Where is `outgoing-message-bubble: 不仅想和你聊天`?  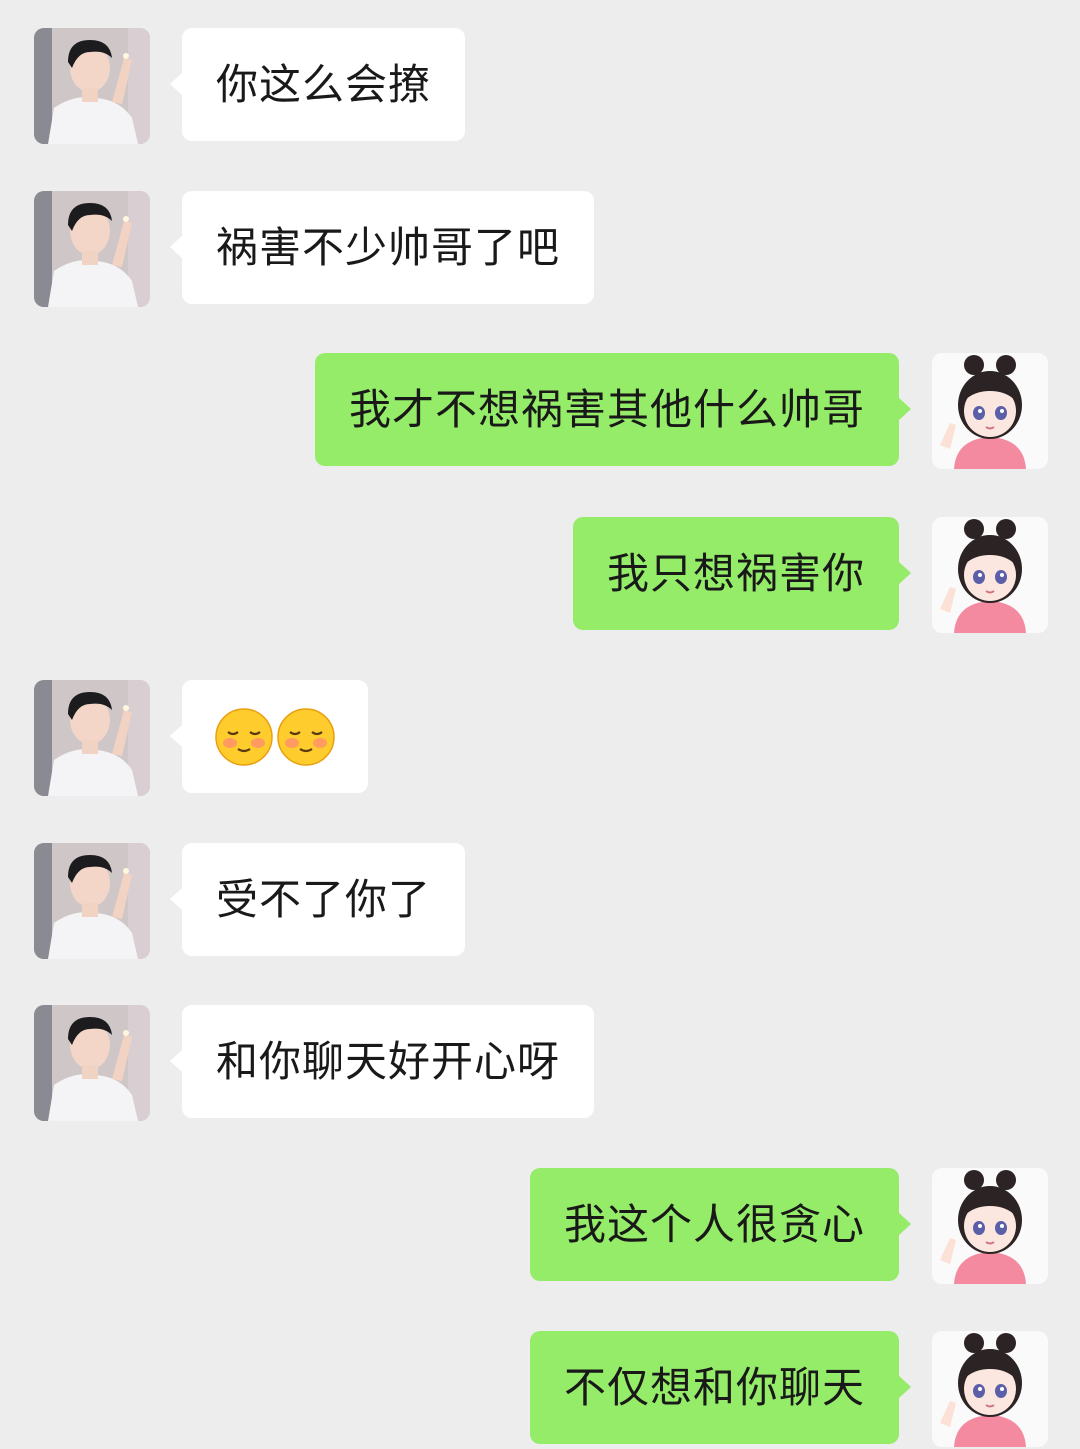 outgoing-message-bubble: 不仅想和你聊天 is located at coordinates (720, 1387).